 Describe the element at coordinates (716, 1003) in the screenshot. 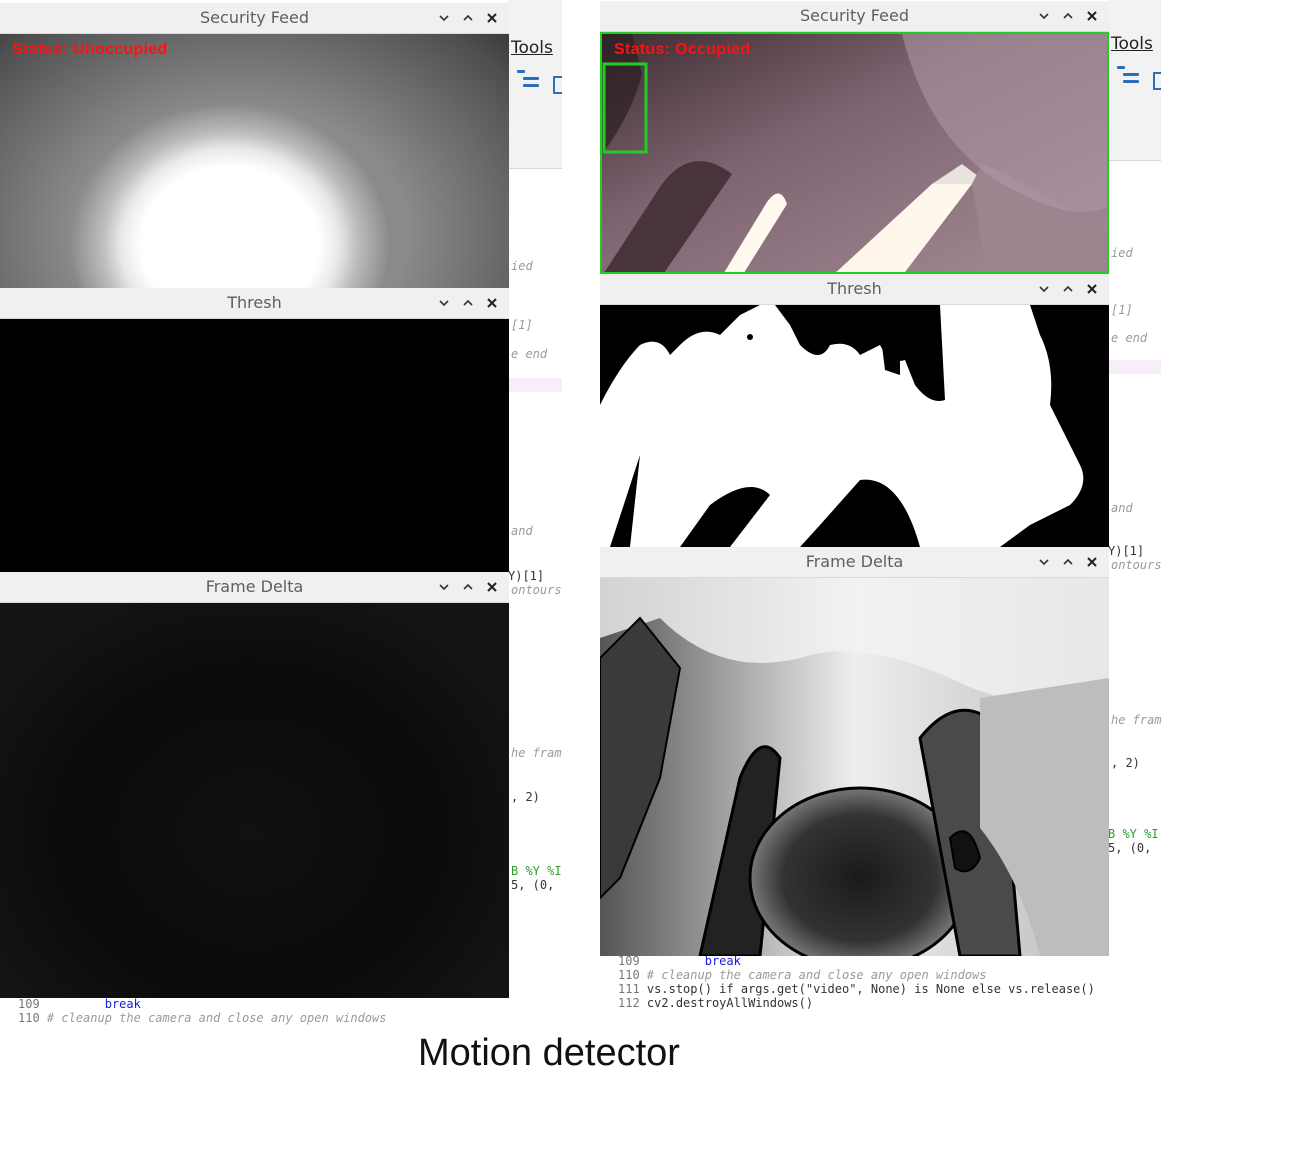

I see `code-line: 112 cv2.destroyAllWindows()` at that location.